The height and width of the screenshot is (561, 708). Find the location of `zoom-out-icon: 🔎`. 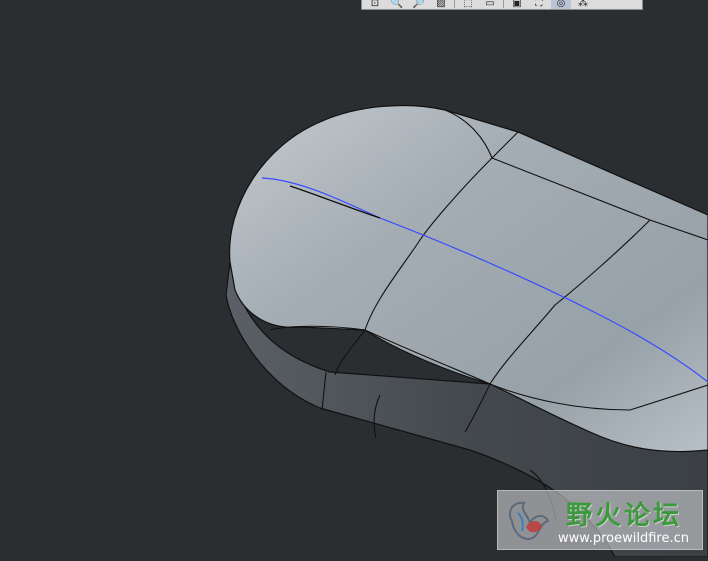

zoom-out-icon: 🔎 is located at coordinates (419, 4).